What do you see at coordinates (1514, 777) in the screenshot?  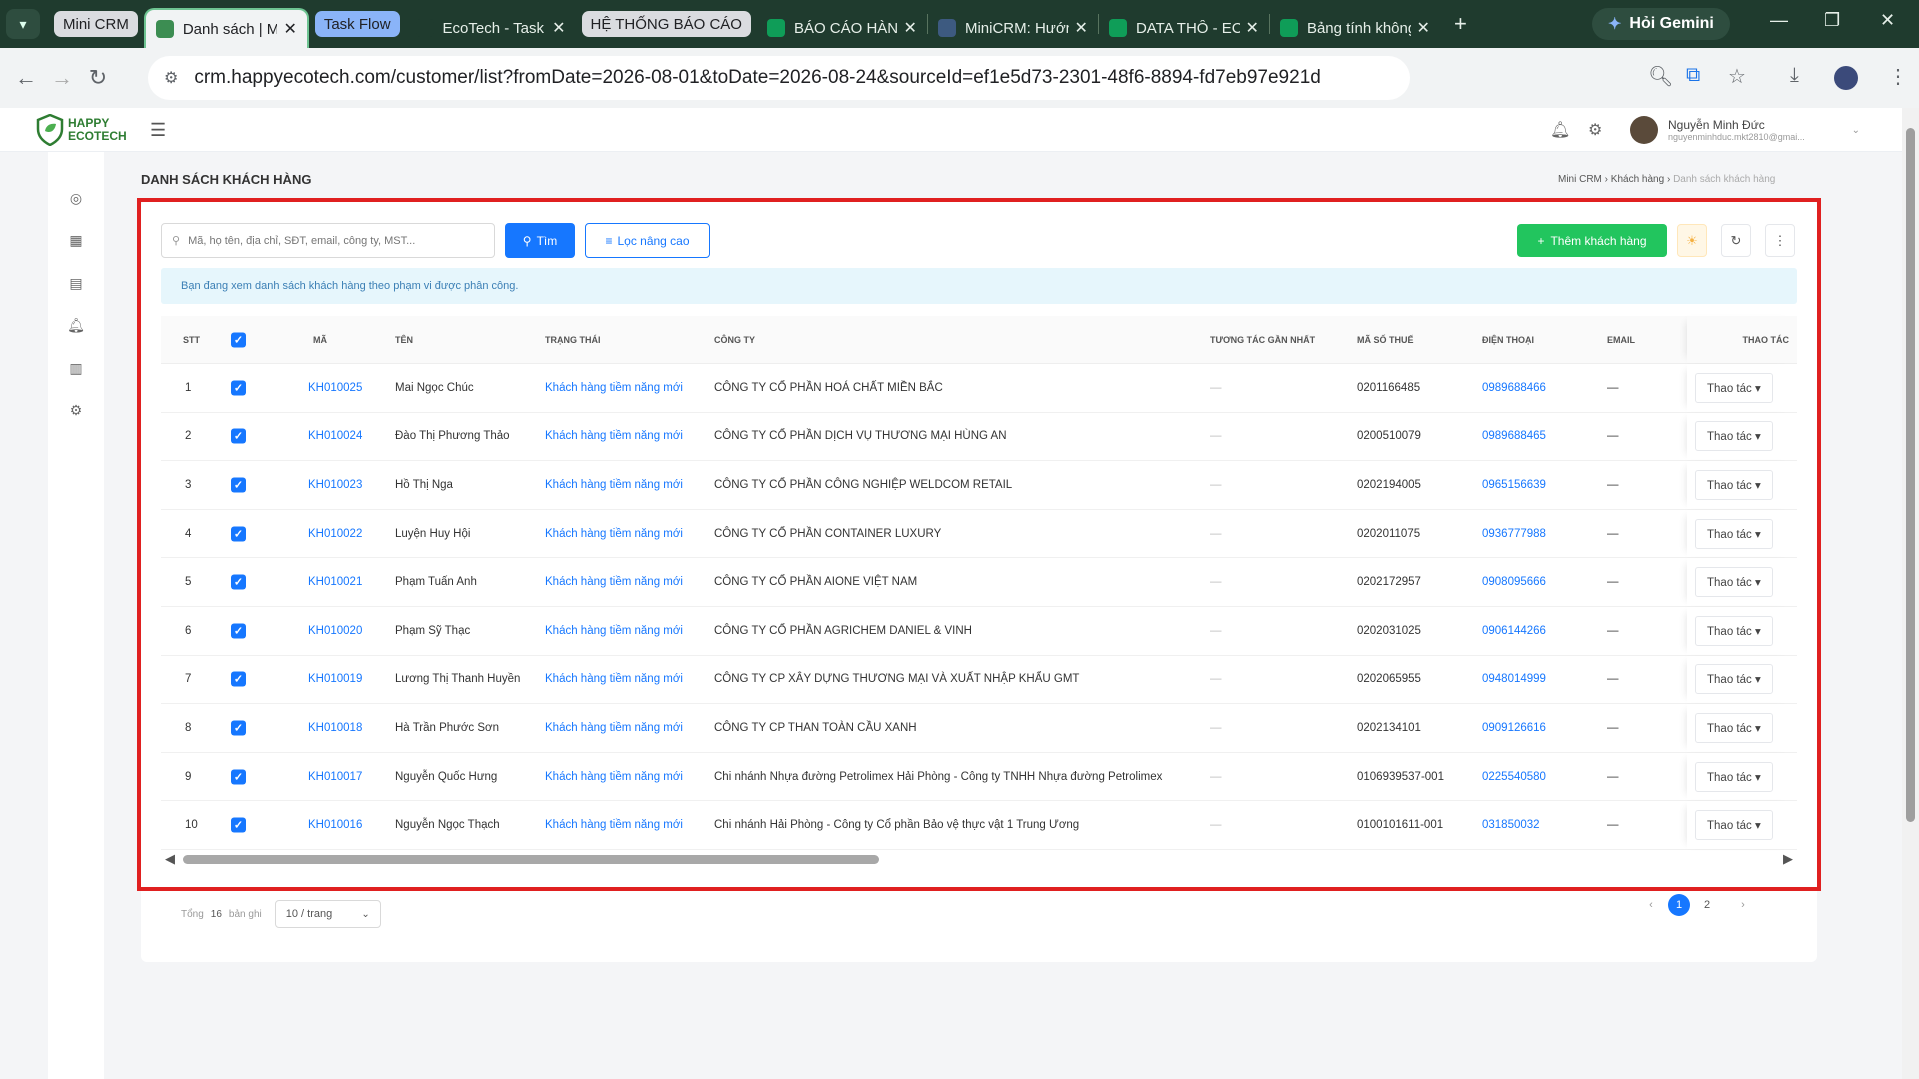 I see `phone-link: 0225540580` at bounding box center [1514, 777].